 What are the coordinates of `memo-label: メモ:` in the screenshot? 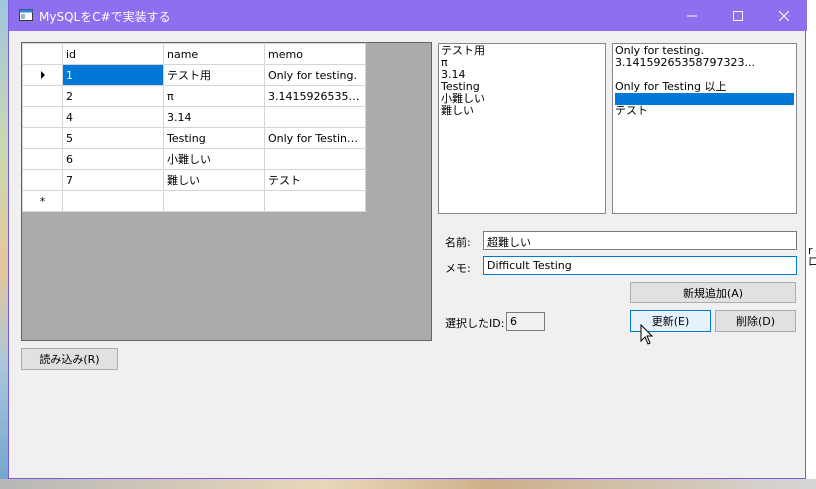 It's located at (458, 268).